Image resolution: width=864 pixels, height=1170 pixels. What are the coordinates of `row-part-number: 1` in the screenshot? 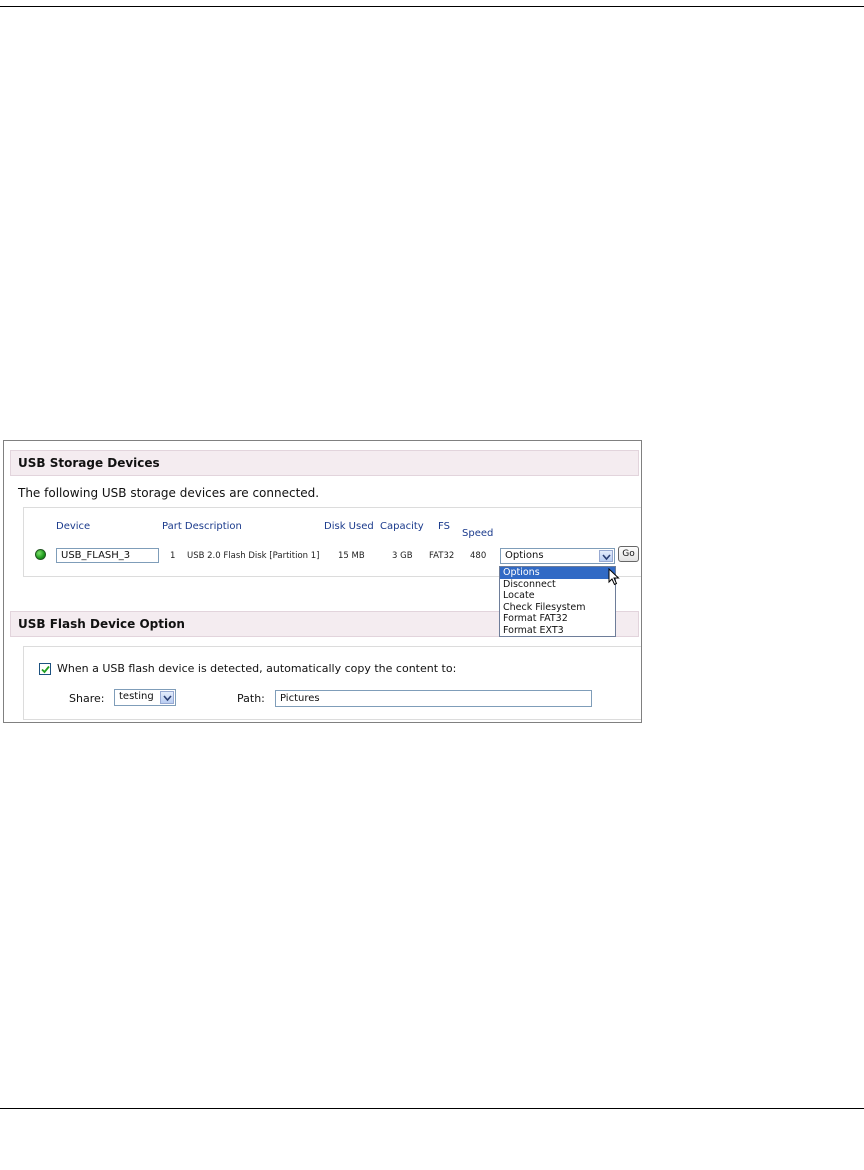 It's located at (173, 556).